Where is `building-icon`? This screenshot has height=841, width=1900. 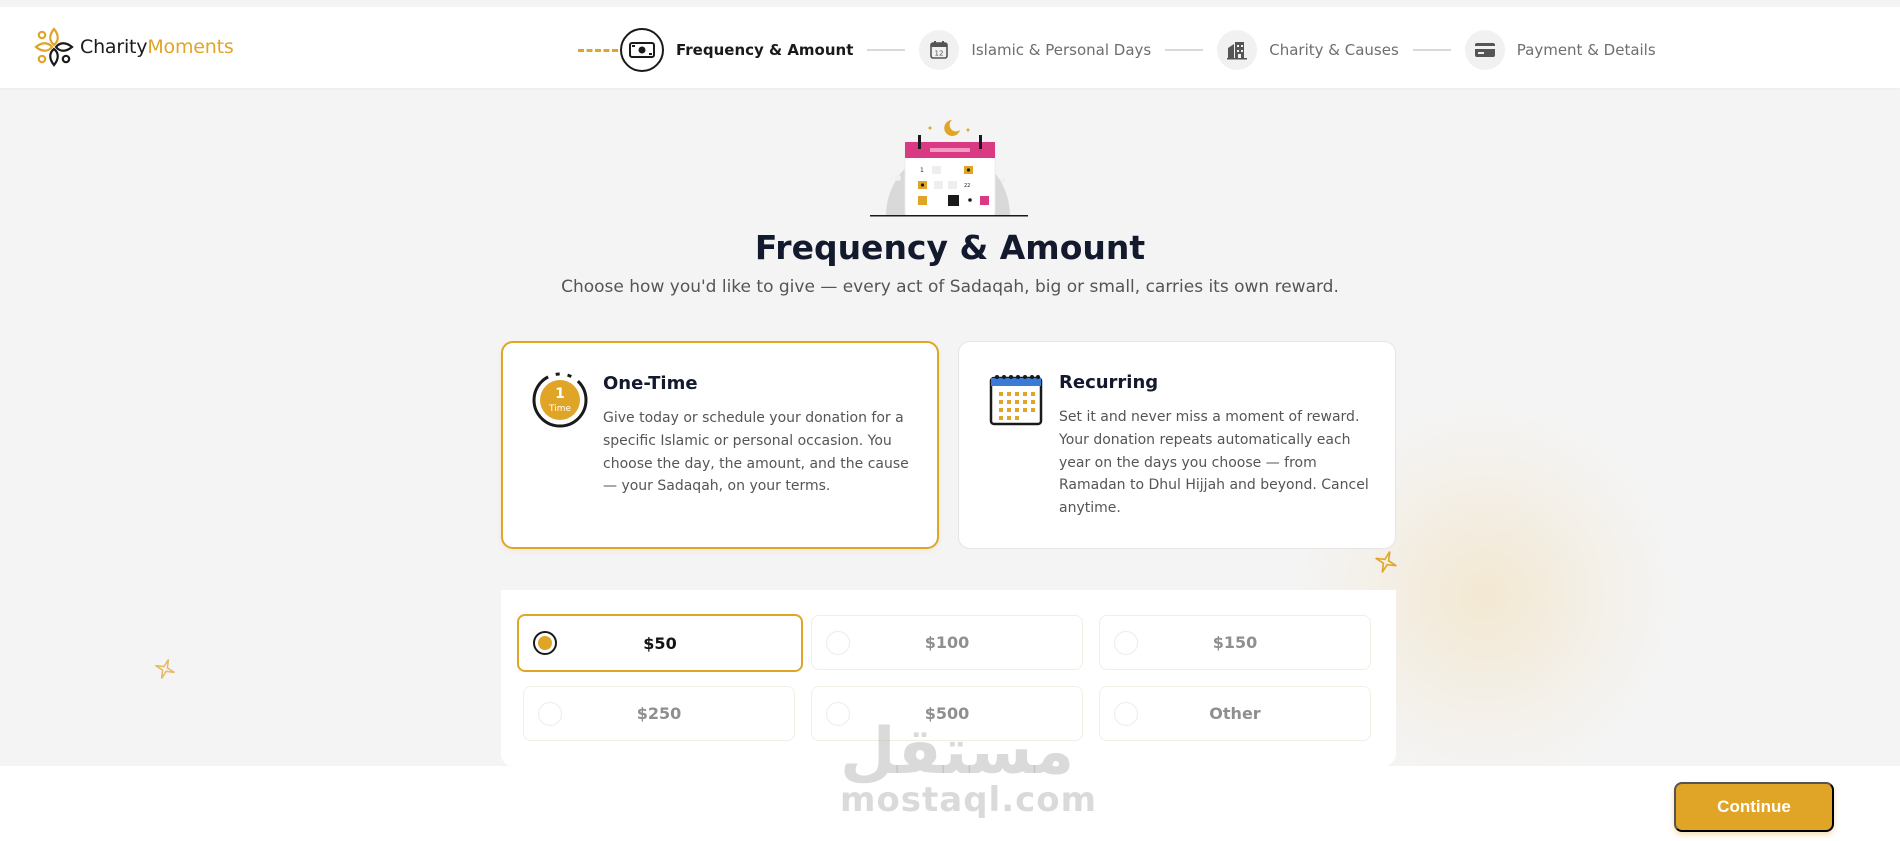 building-icon is located at coordinates (1237, 50).